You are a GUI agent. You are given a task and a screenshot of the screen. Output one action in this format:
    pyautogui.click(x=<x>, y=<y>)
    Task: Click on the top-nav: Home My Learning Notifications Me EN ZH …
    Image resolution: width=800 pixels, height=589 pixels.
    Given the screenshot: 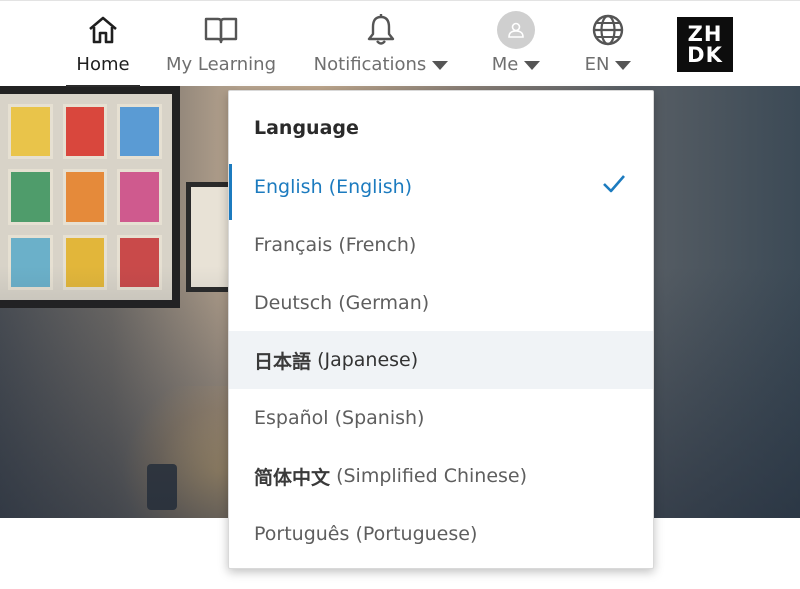 What is the action you would take?
    pyautogui.click(x=400, y=43)
    